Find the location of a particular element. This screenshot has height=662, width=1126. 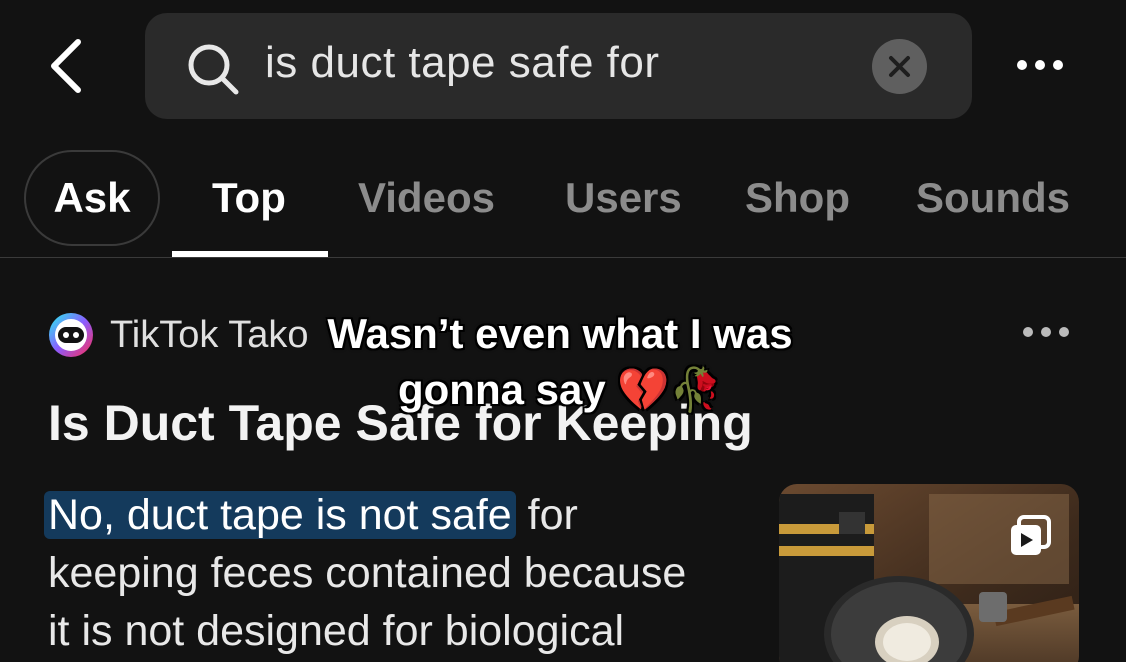

caption-line-1: Wasn’t even what I was is located at coordinates (560, 333).